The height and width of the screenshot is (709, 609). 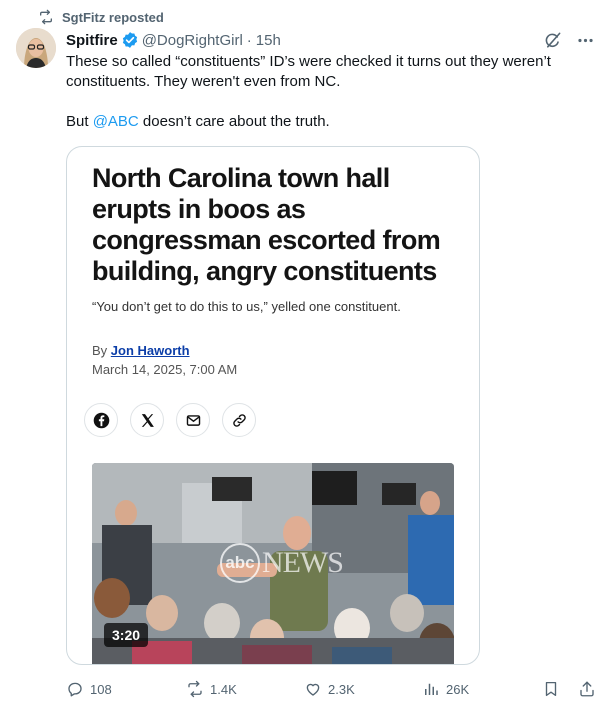 I want to click on avatar, so click(x=36, y=48).